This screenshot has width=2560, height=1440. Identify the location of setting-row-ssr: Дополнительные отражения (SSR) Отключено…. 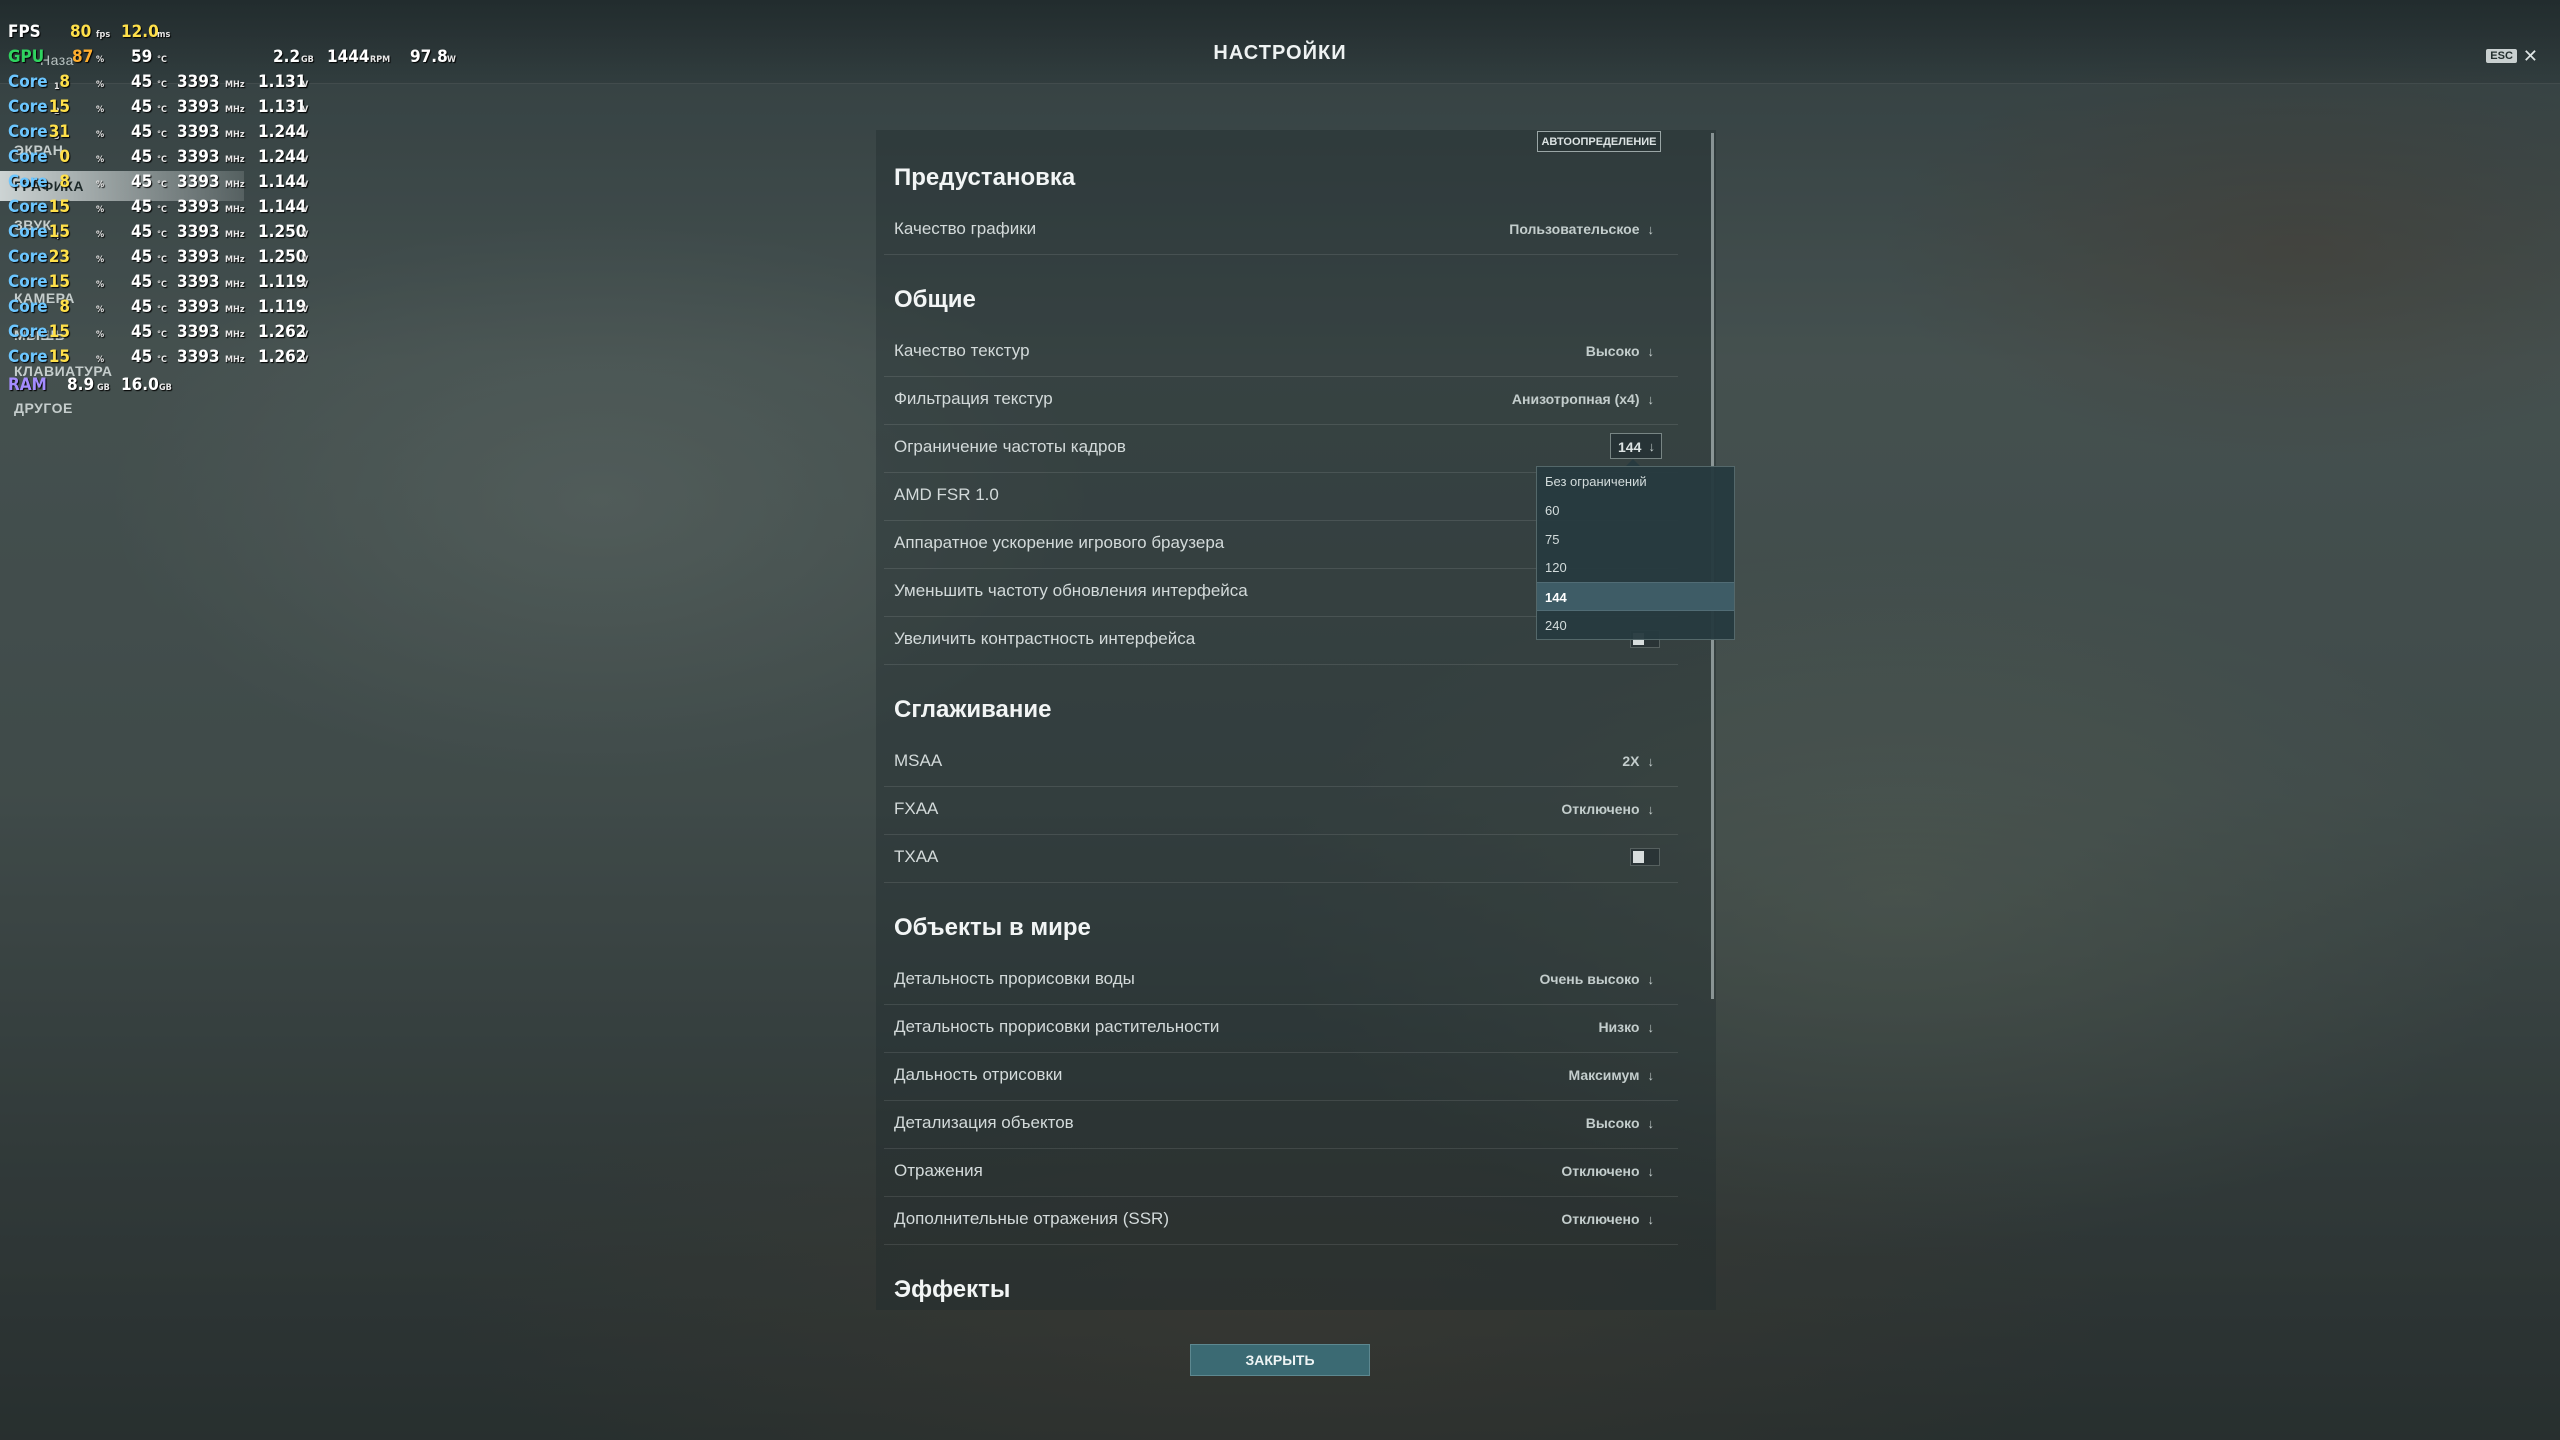
(1281, 1220).